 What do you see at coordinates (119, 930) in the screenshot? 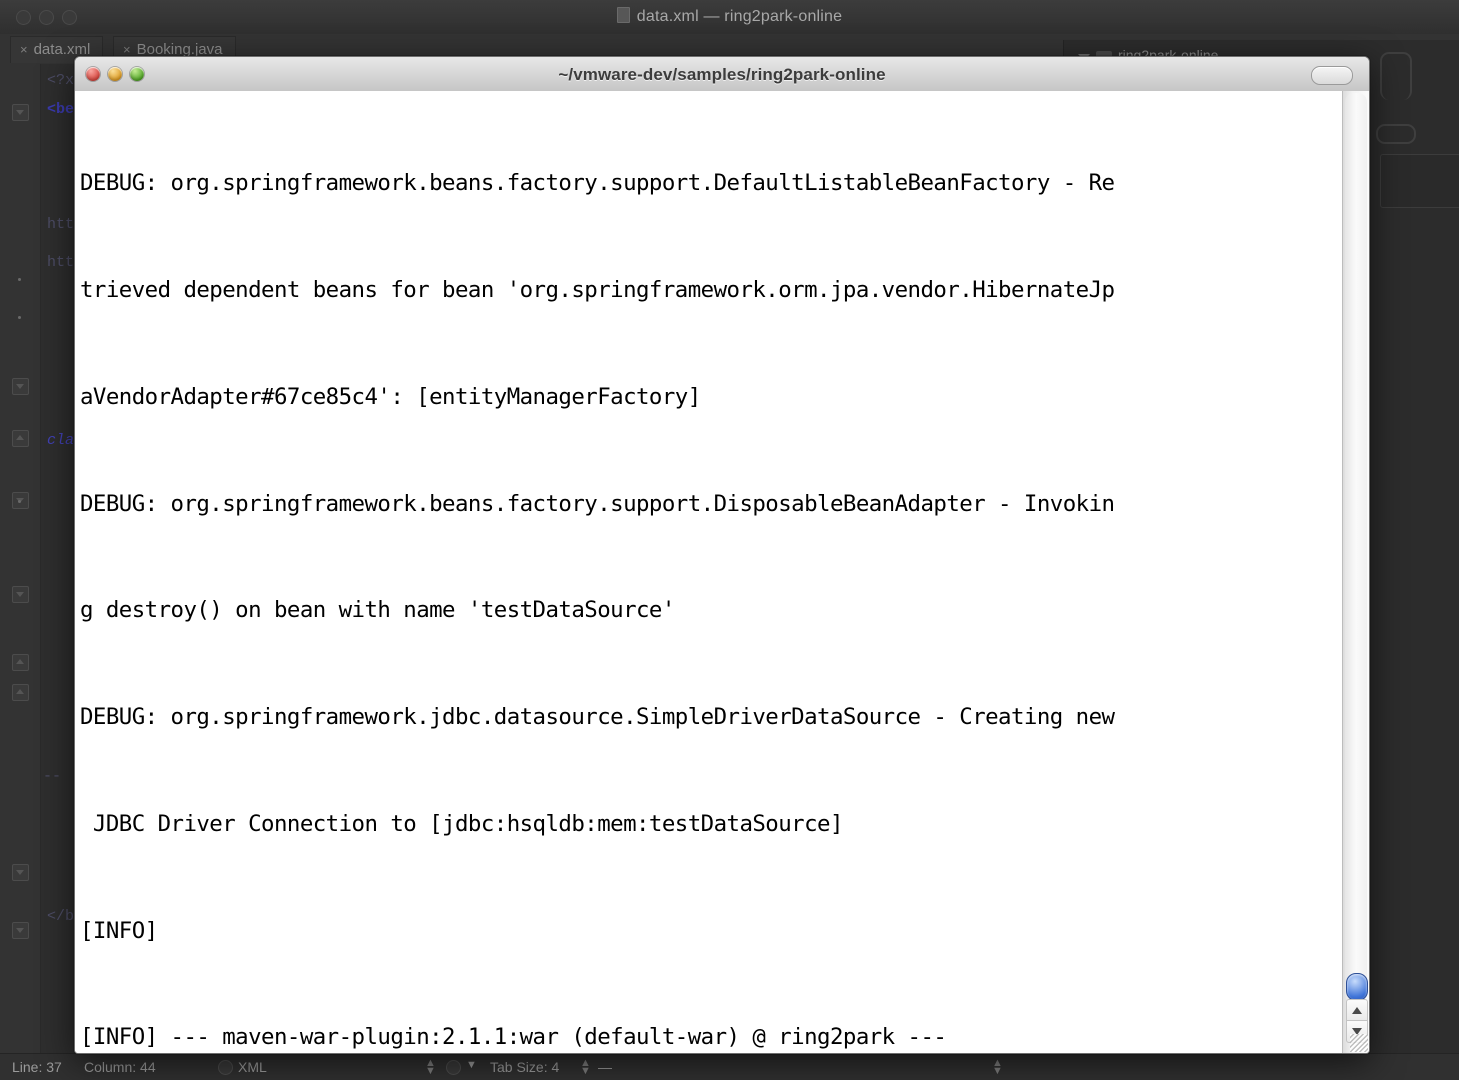
I see `terminal-line: [INFO]` at bounding box center [119, 930].